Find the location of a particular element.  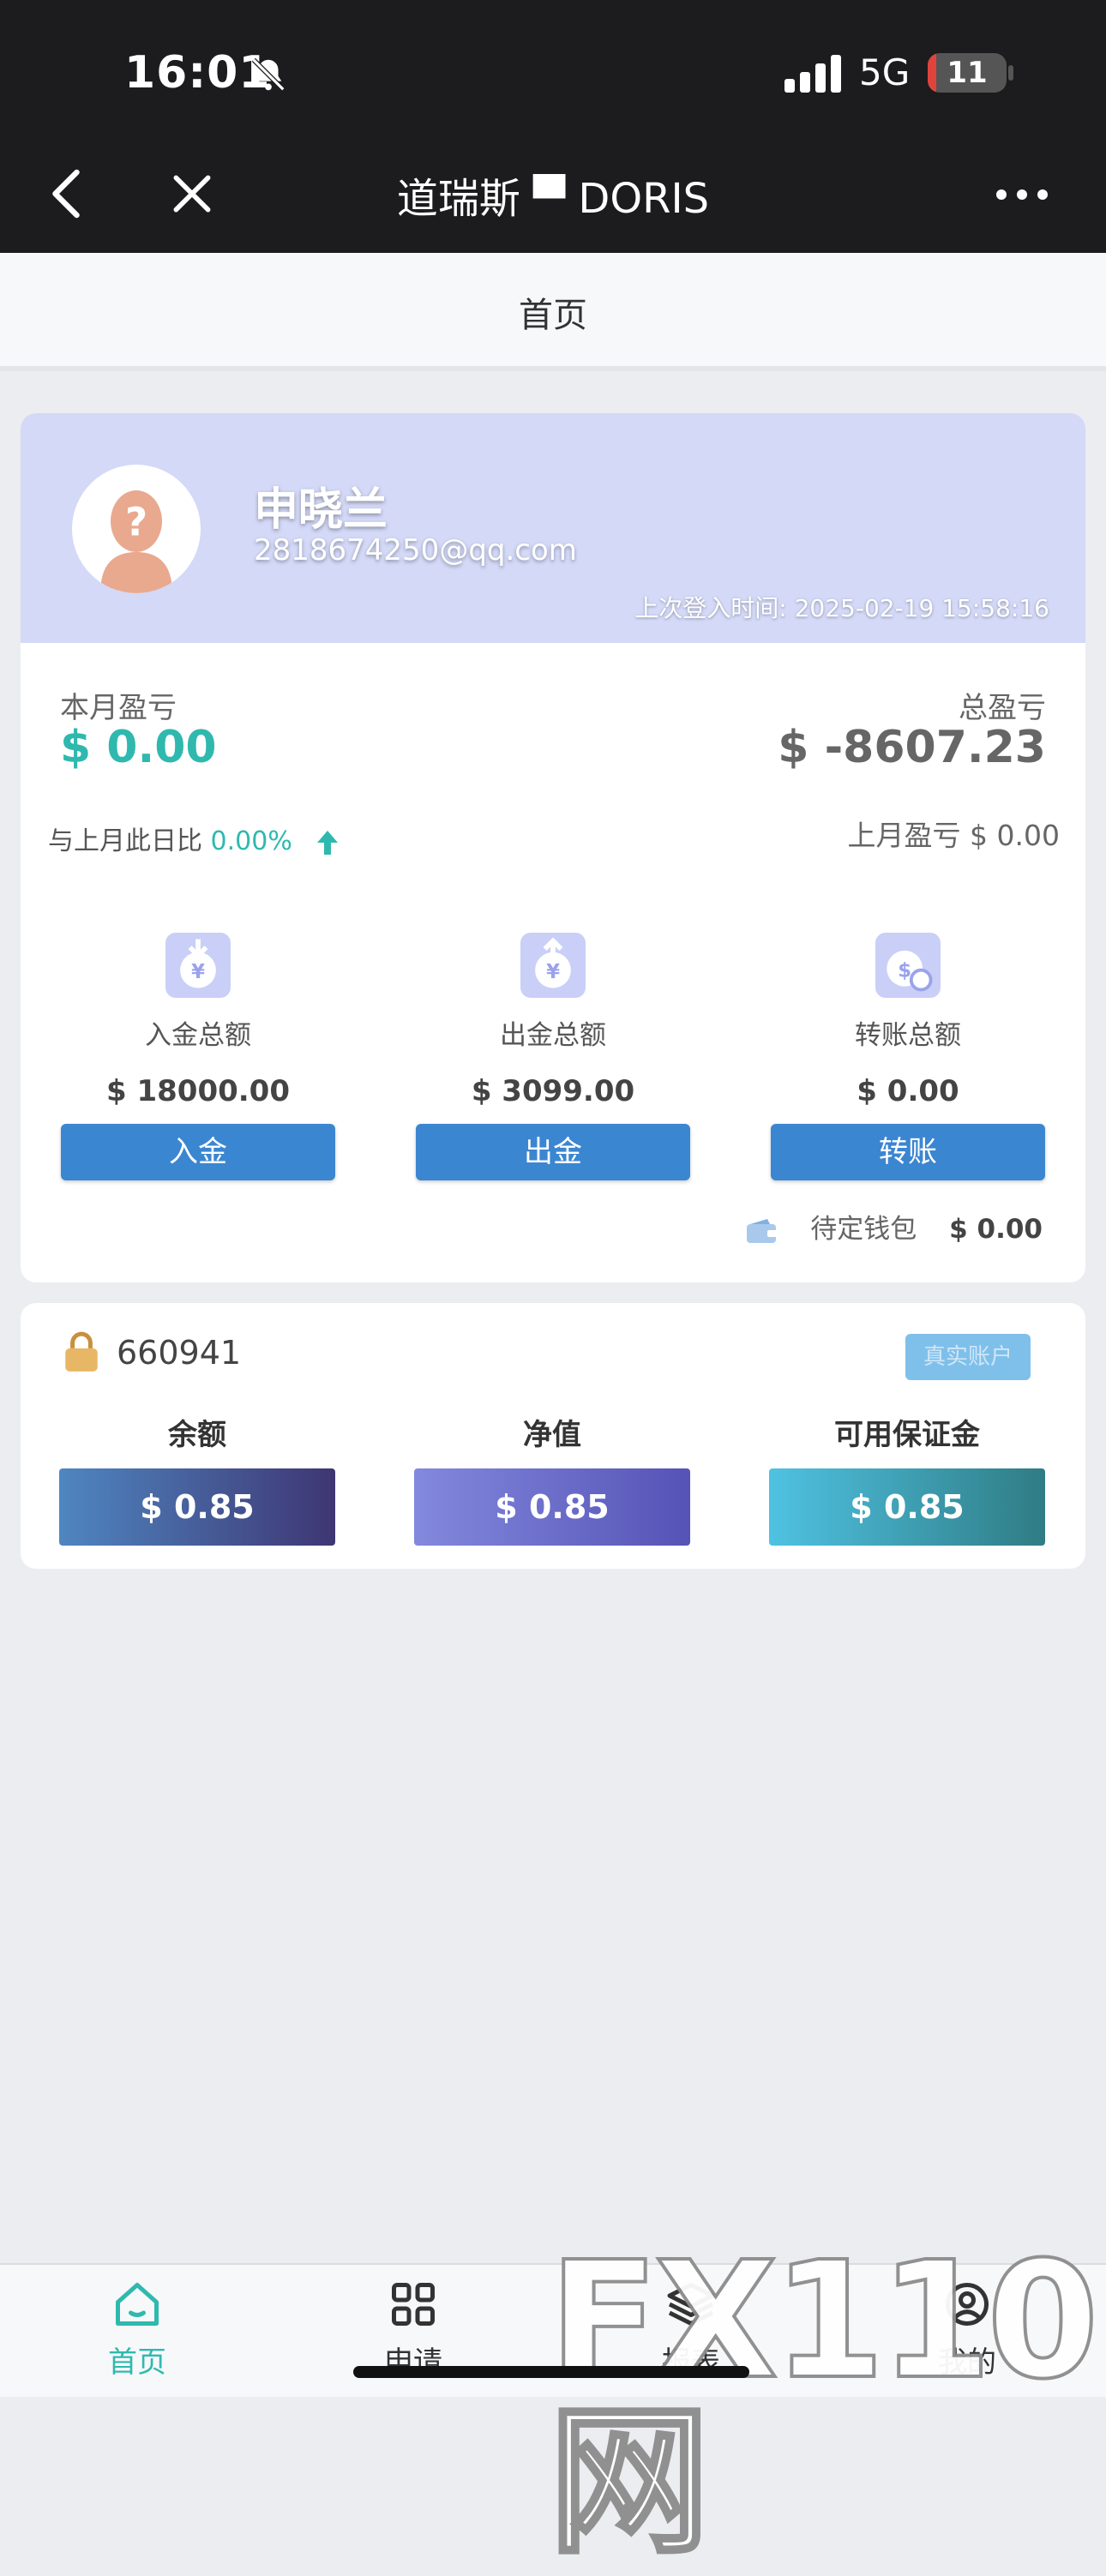

bell-muted-icon is located at coordinates (268, 74).